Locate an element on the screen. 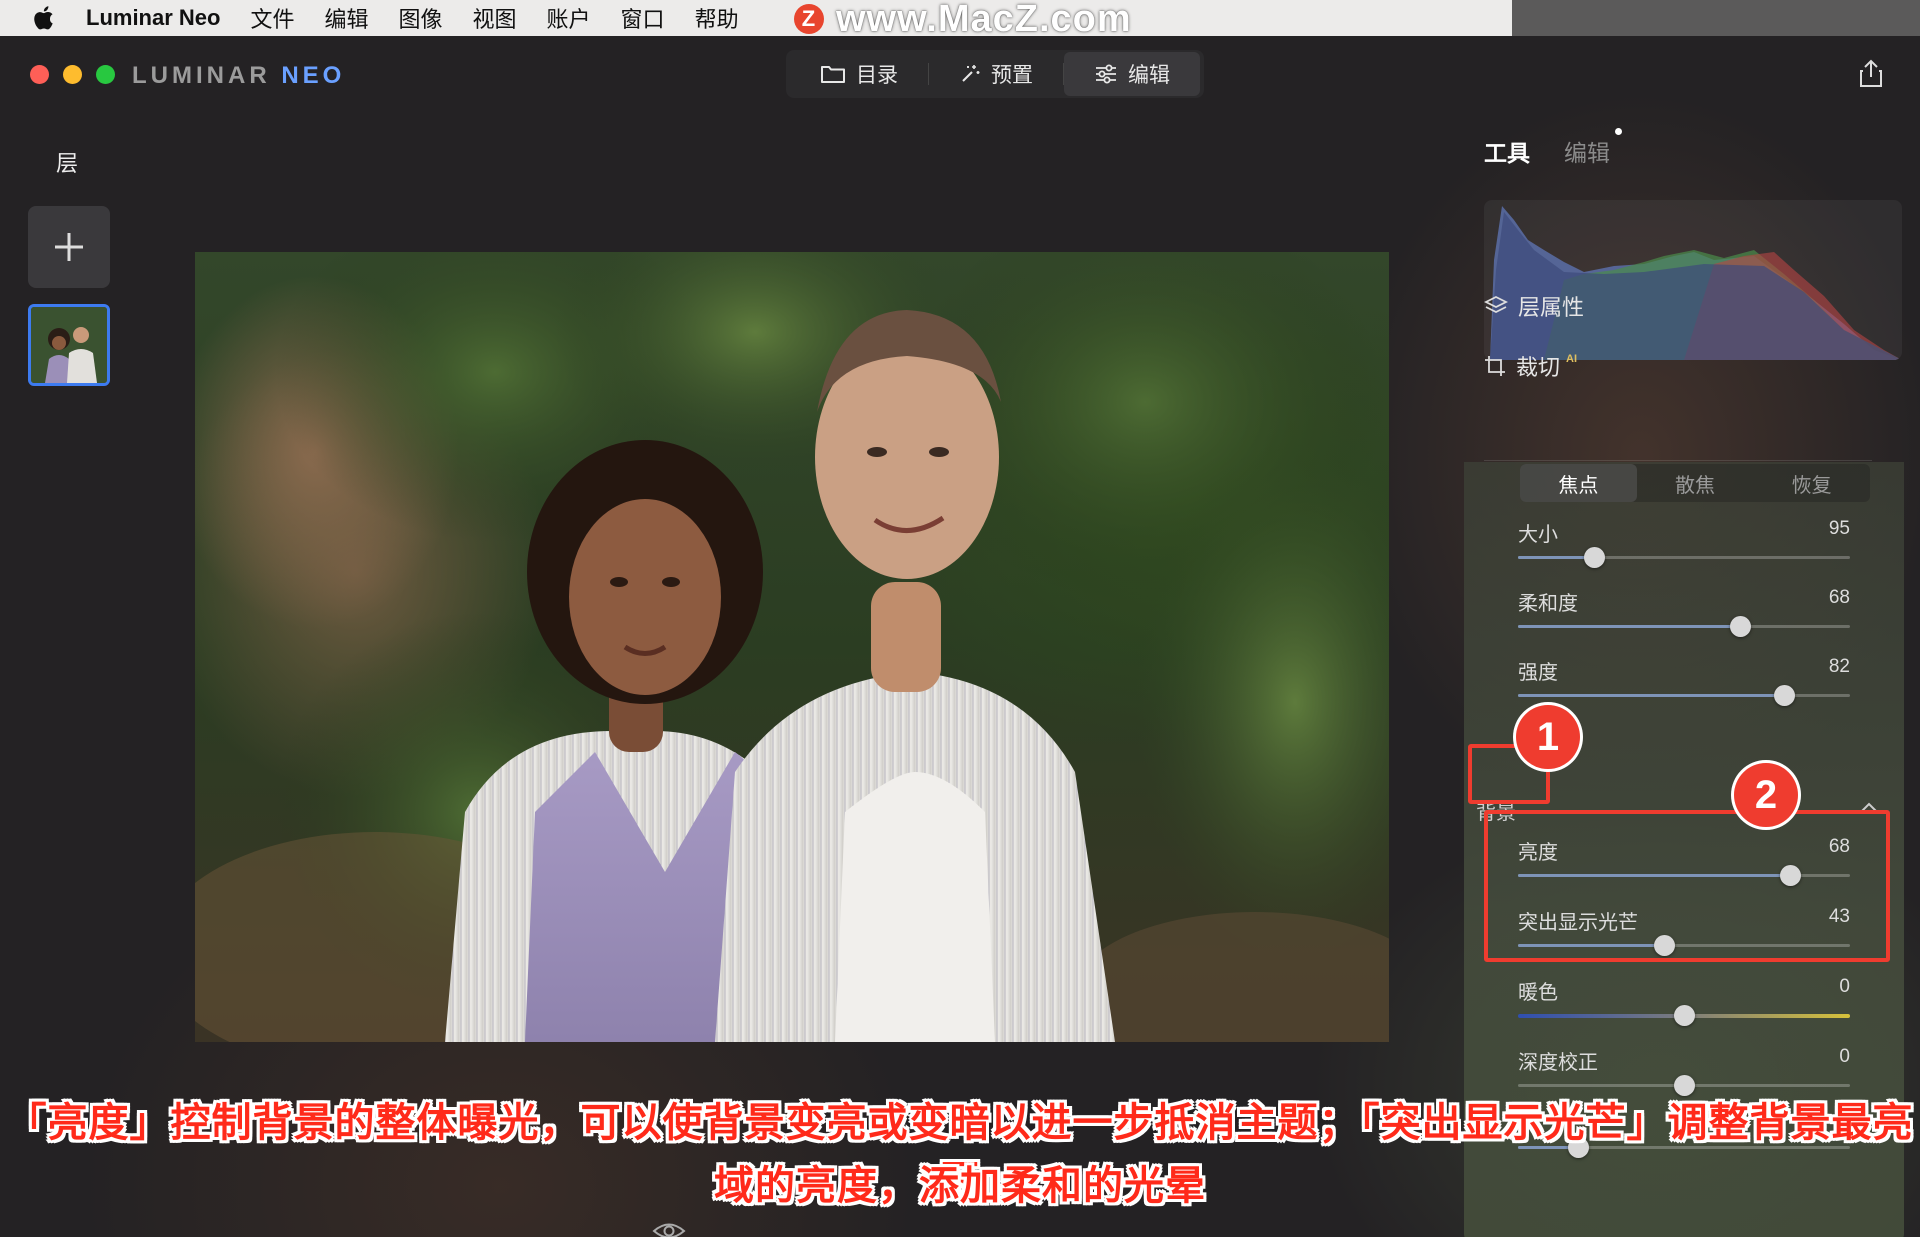  logo-text-neo: NEO is located at coordinates (313, 75).